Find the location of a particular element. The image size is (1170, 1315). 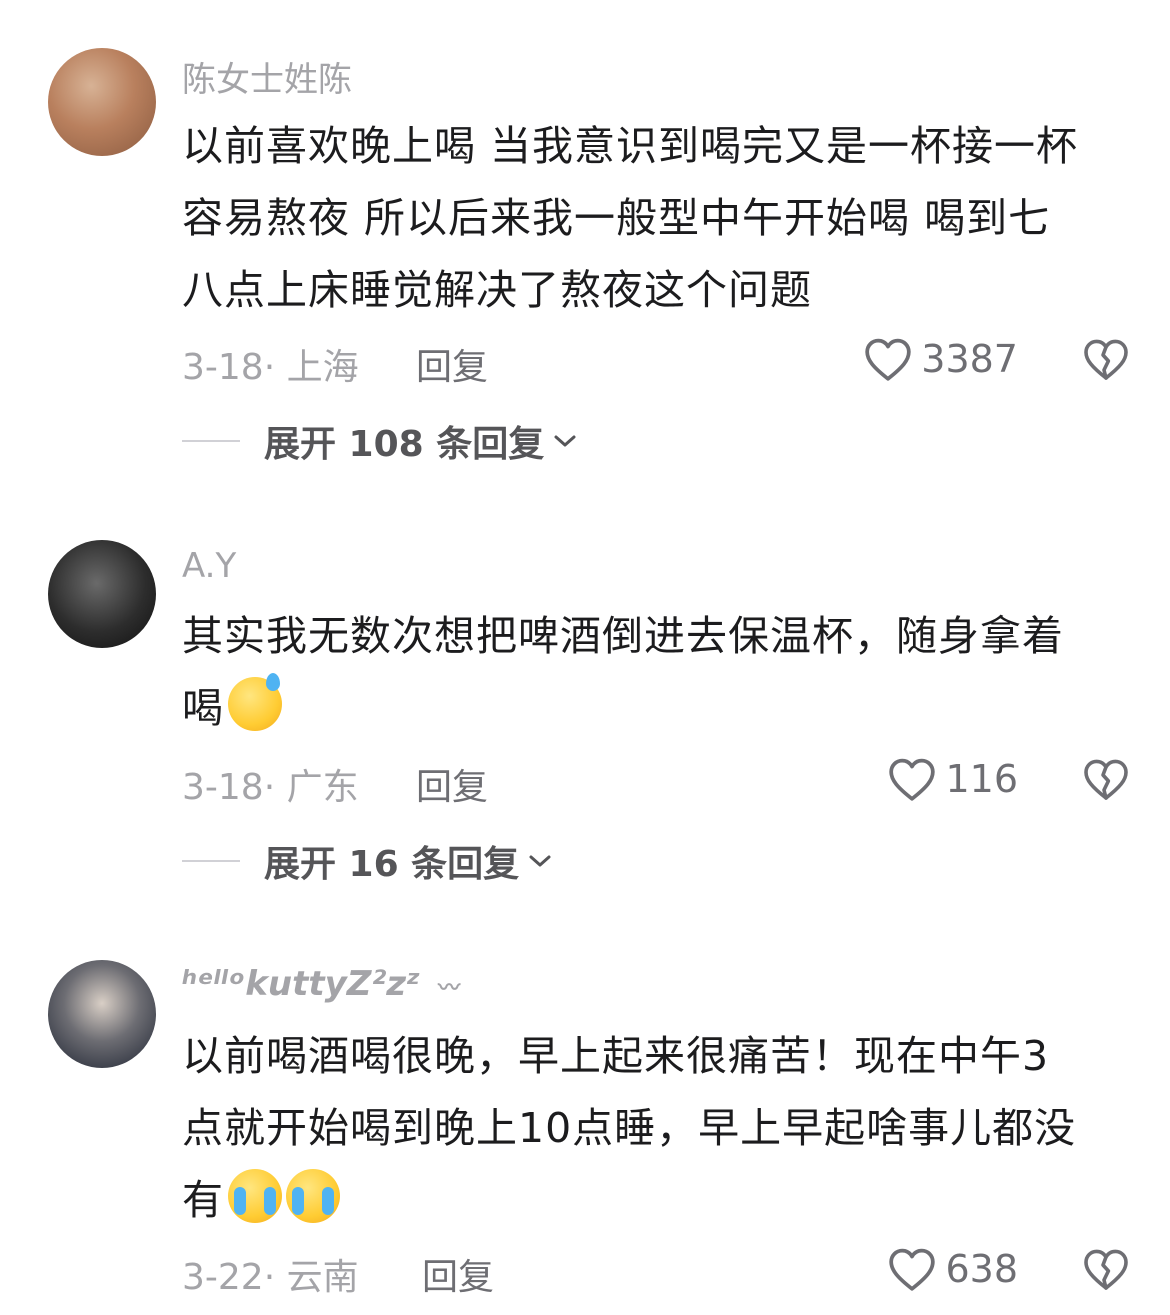

comment-meta: 3-18· 上海 回复 3387 is located at coordinates (662, 363).